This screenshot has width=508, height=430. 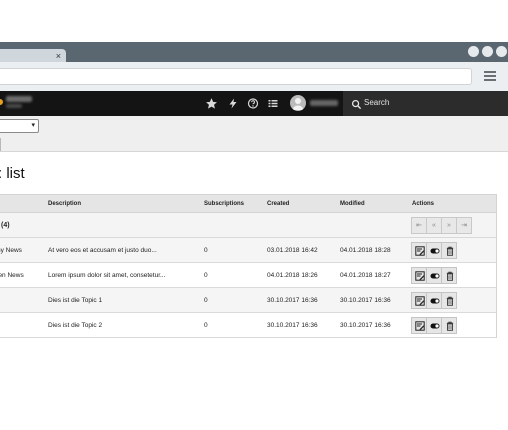 What do you see at coordinates (248, 225) in the screenshot?
I see `group-row: (4) ⇤ « » ⇥` at bounding box center [248, 225].